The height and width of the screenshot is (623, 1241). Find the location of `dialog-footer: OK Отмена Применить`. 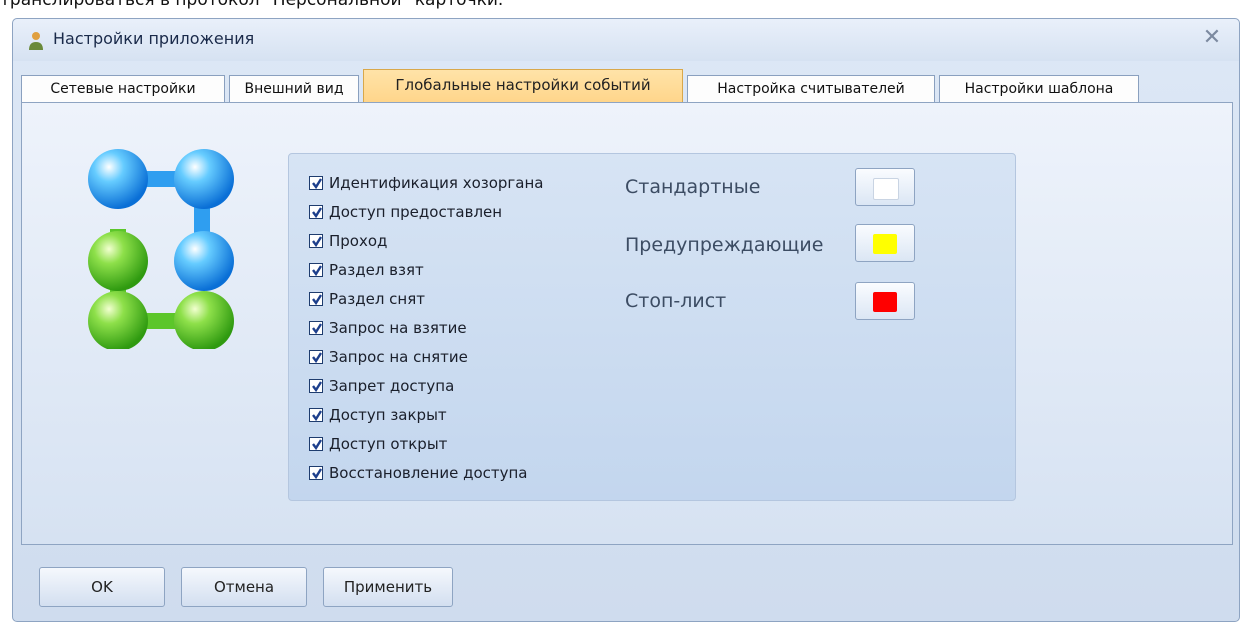

dialog-footer: OK Отмена Применить is located at coordinates (626, 583).